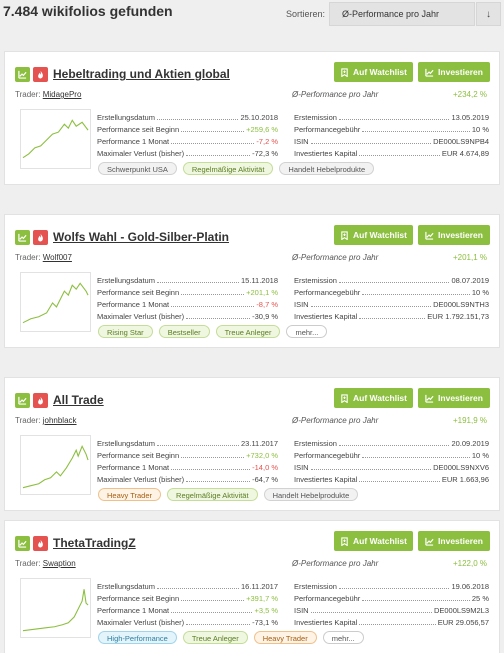 The image size is (504, 653). What do you see at coordinates (94, 543) in the screenshot?
I see `wikifolio-title-link: ThetaTradingZ` at bounding box center [94, 543].